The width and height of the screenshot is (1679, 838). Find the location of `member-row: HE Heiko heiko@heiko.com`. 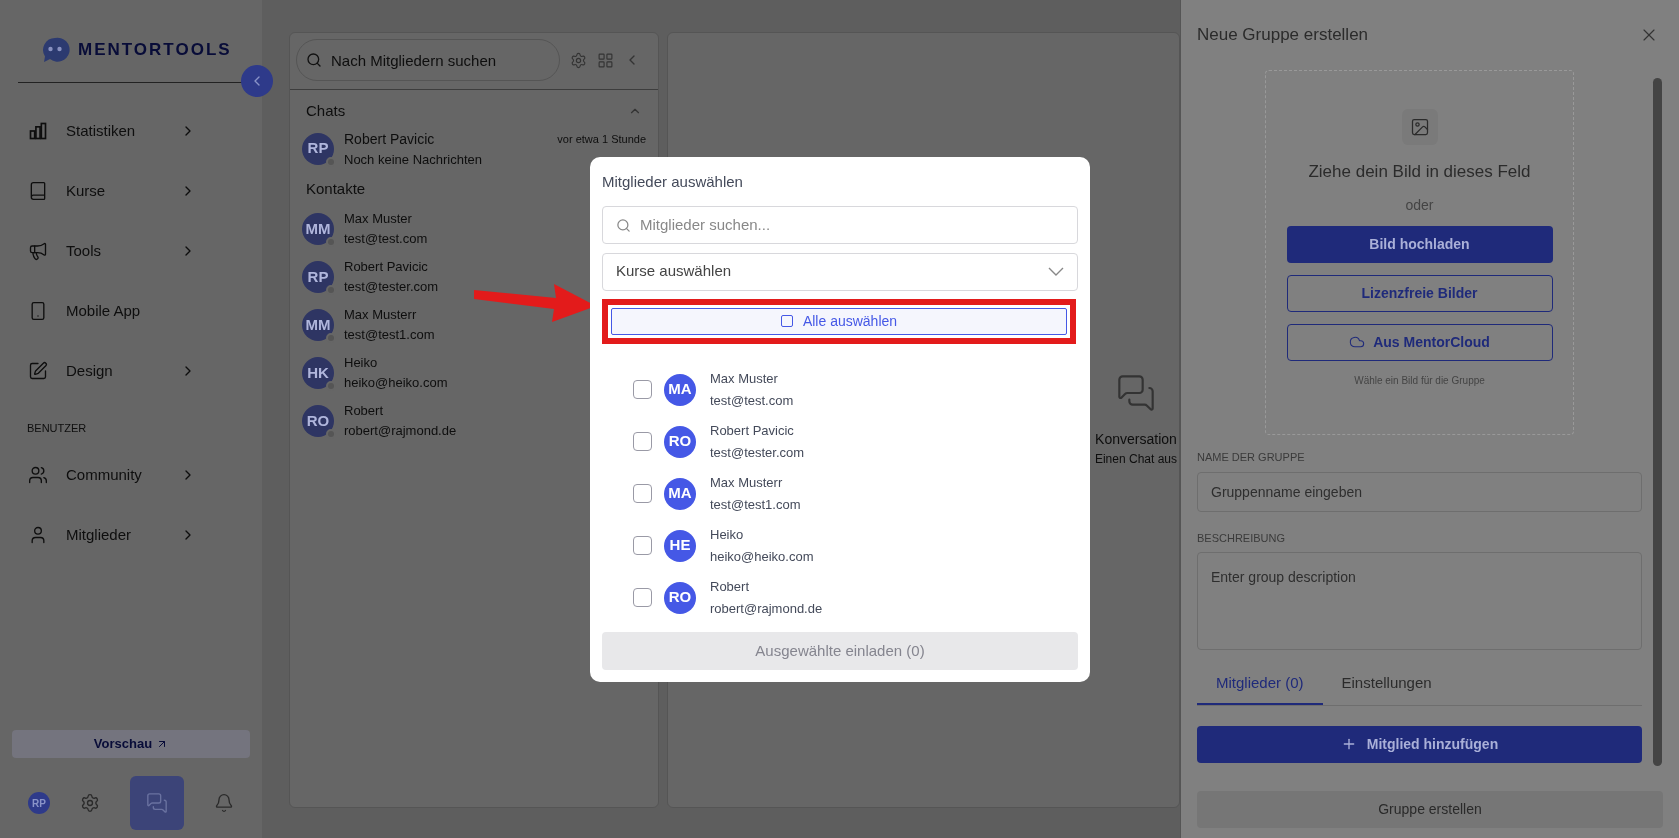

member-row: HE Heiko heiko@heiko.com is located at coordinates (840, 545).